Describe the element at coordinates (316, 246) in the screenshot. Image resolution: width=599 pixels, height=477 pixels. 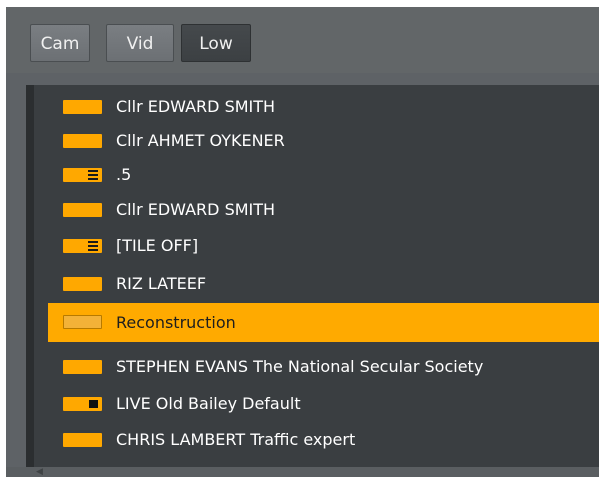
I see `list-item: [TILE OFF]` at that location.